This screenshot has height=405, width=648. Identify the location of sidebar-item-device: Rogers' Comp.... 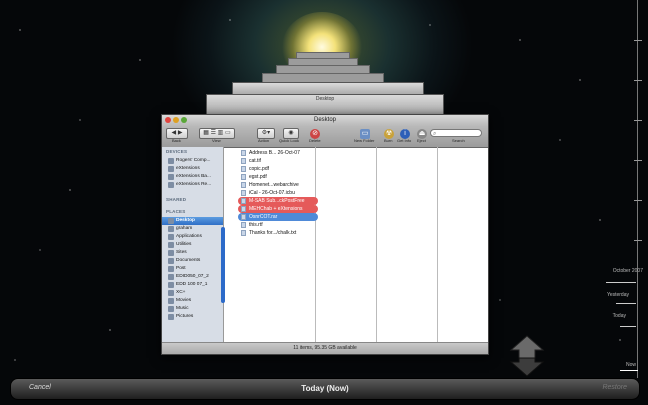
(192, 161).